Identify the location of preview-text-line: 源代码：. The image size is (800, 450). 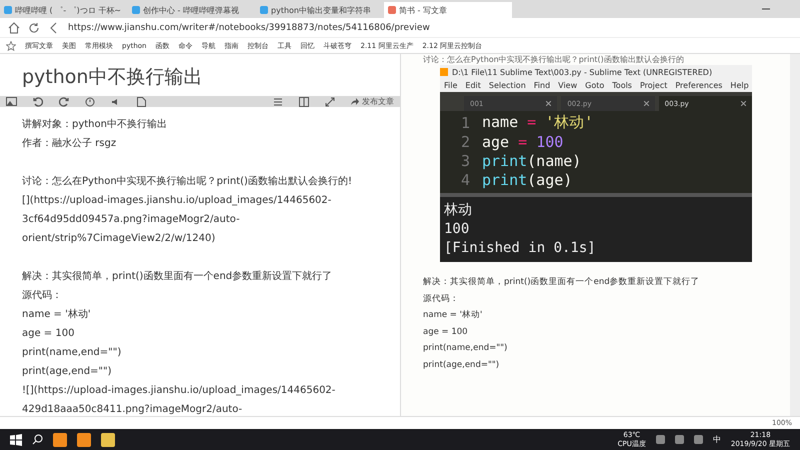
(441, 299).